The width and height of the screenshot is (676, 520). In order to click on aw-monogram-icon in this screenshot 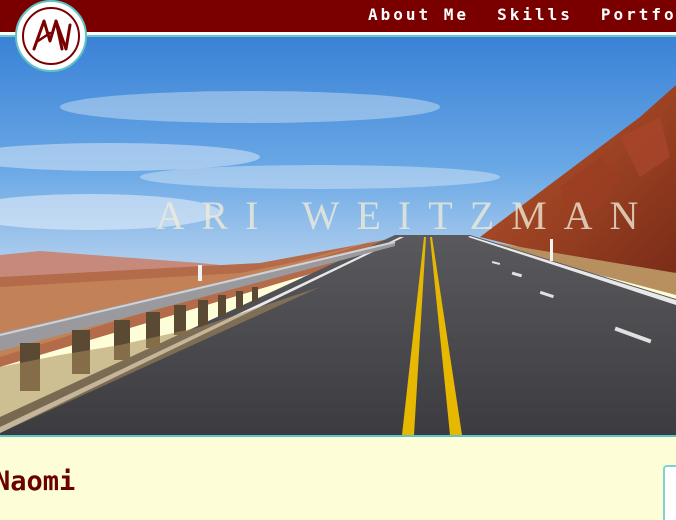, I will do `click(51, 36)`.